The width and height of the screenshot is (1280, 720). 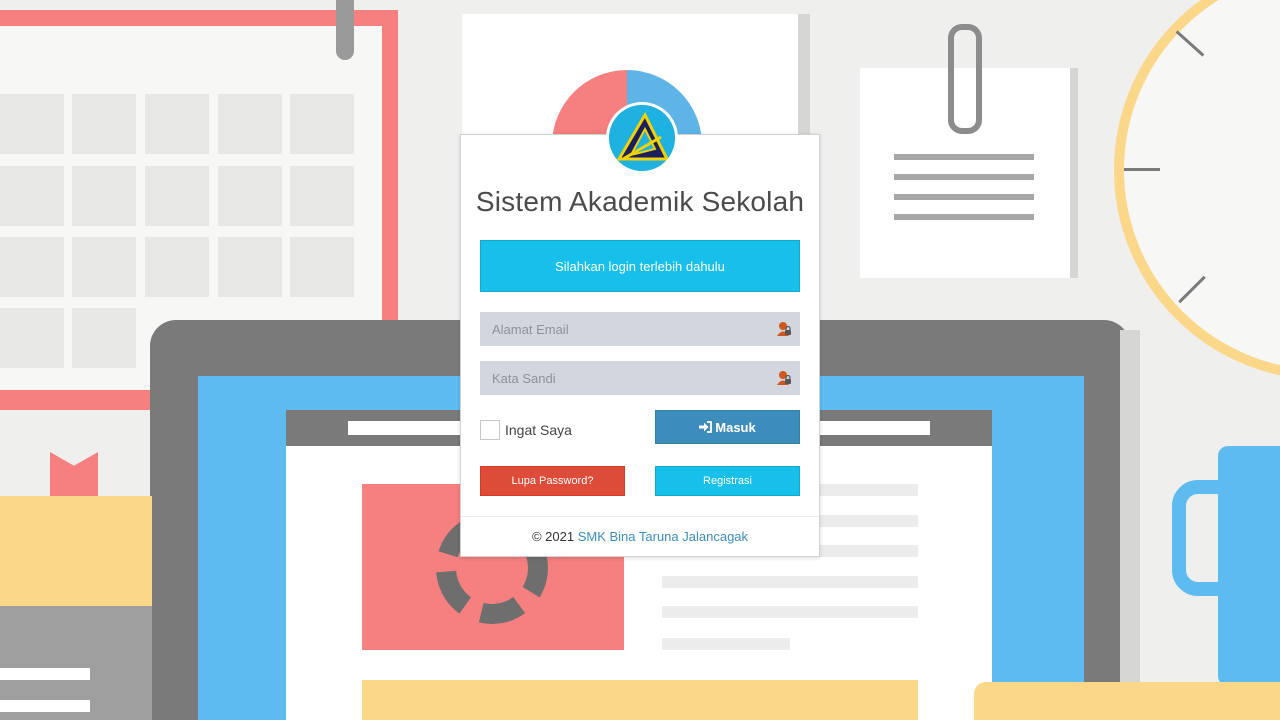 I want to click on remember-checkbox, so click(x=490, y=430).